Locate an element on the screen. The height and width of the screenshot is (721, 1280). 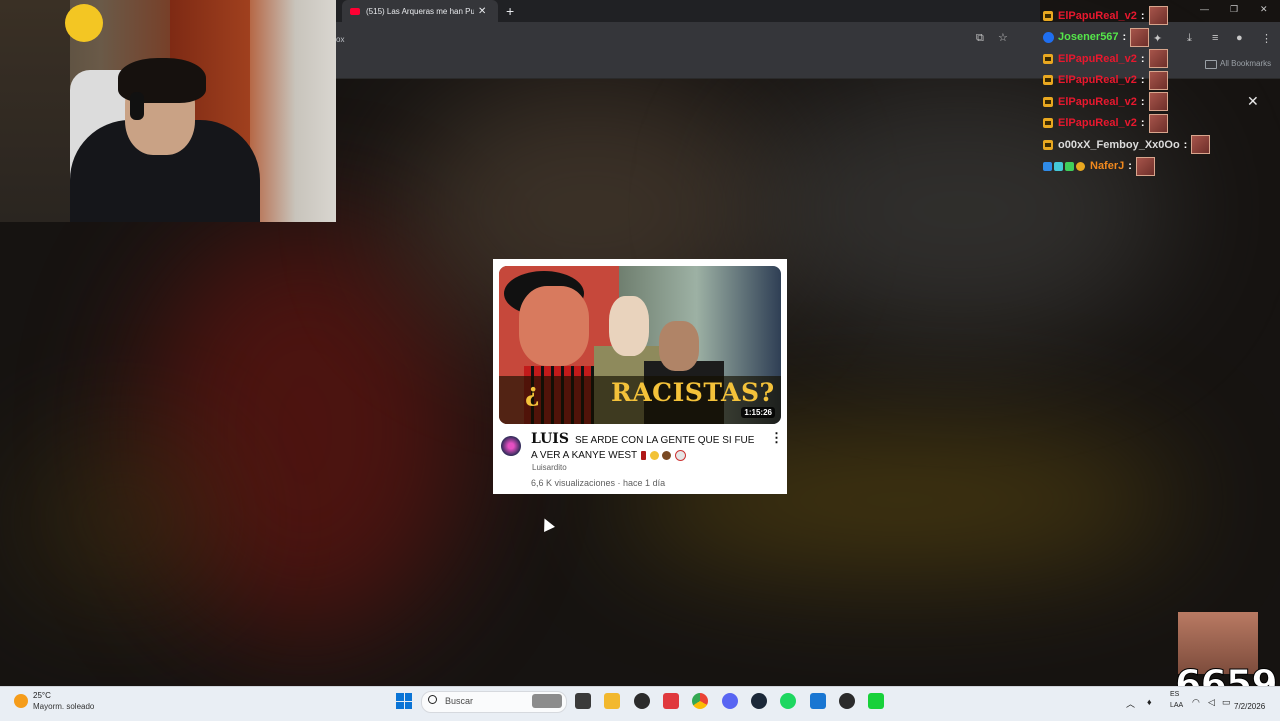
prime-badge-icon is located at coordinates (1047, 166).